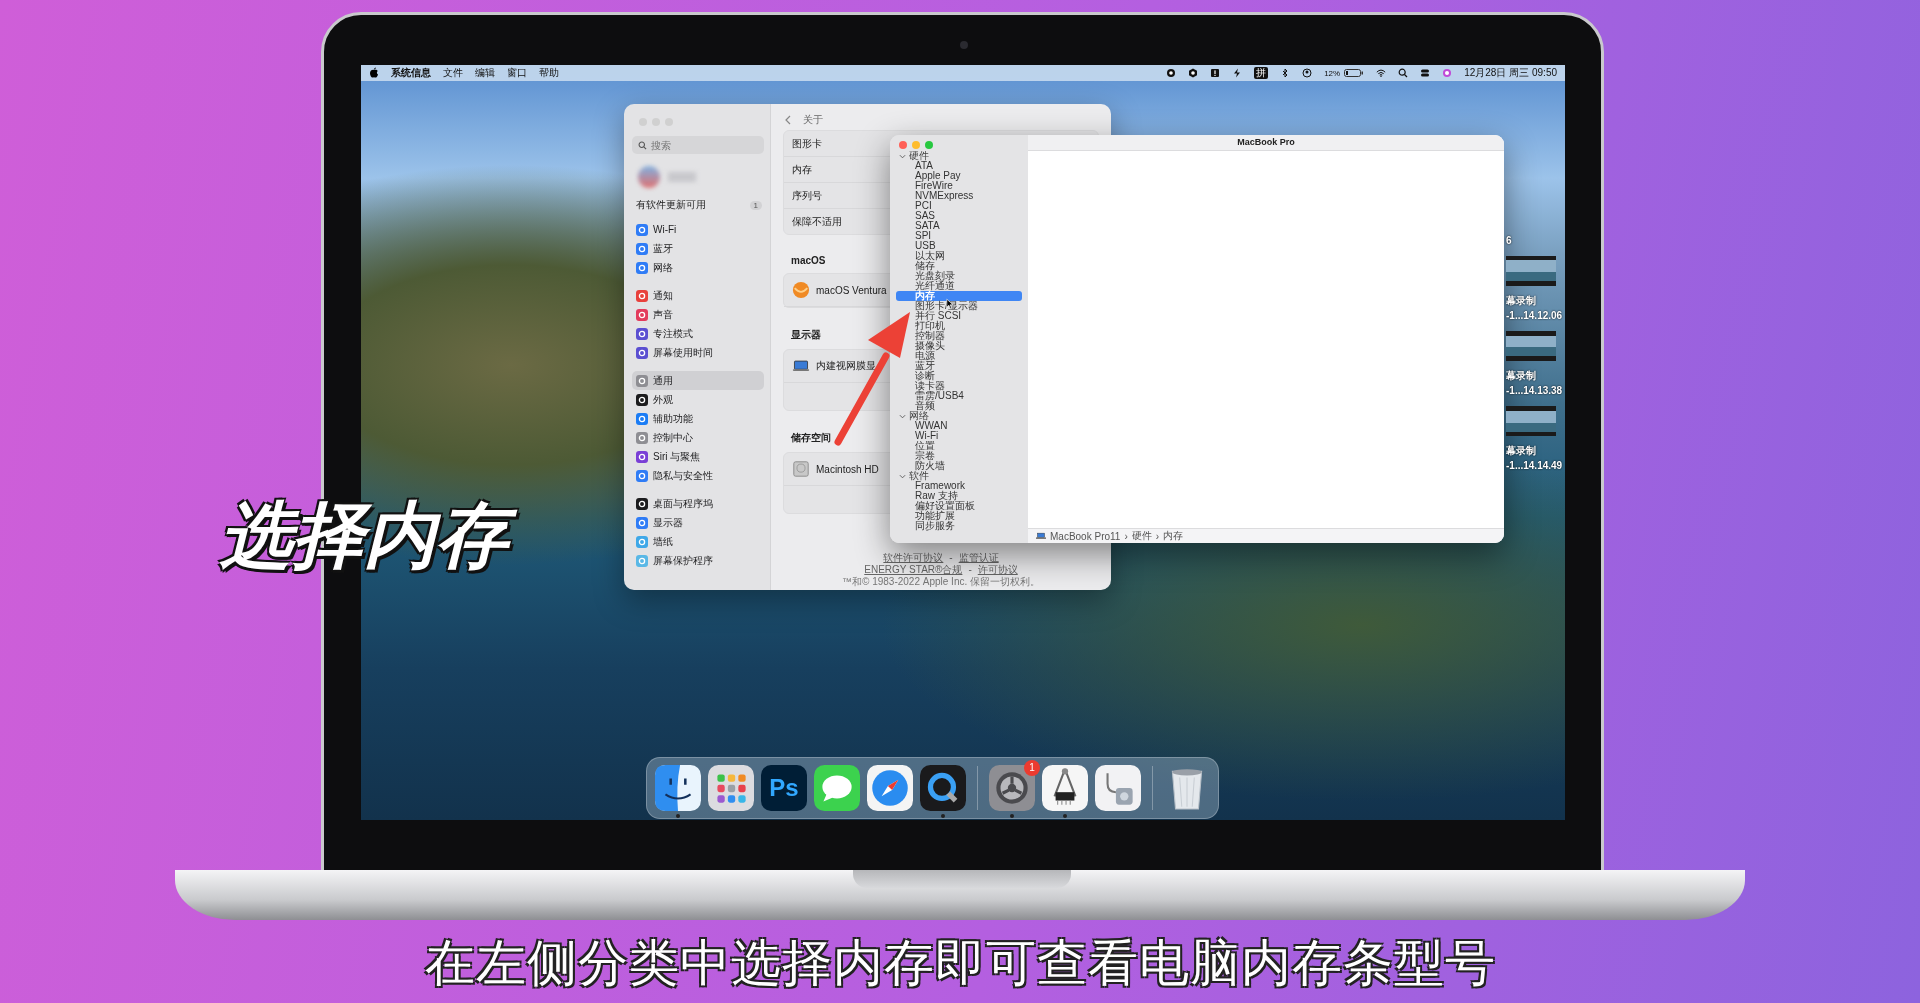  I want to click on tree-item: NVMExpress, so click(944, 196).